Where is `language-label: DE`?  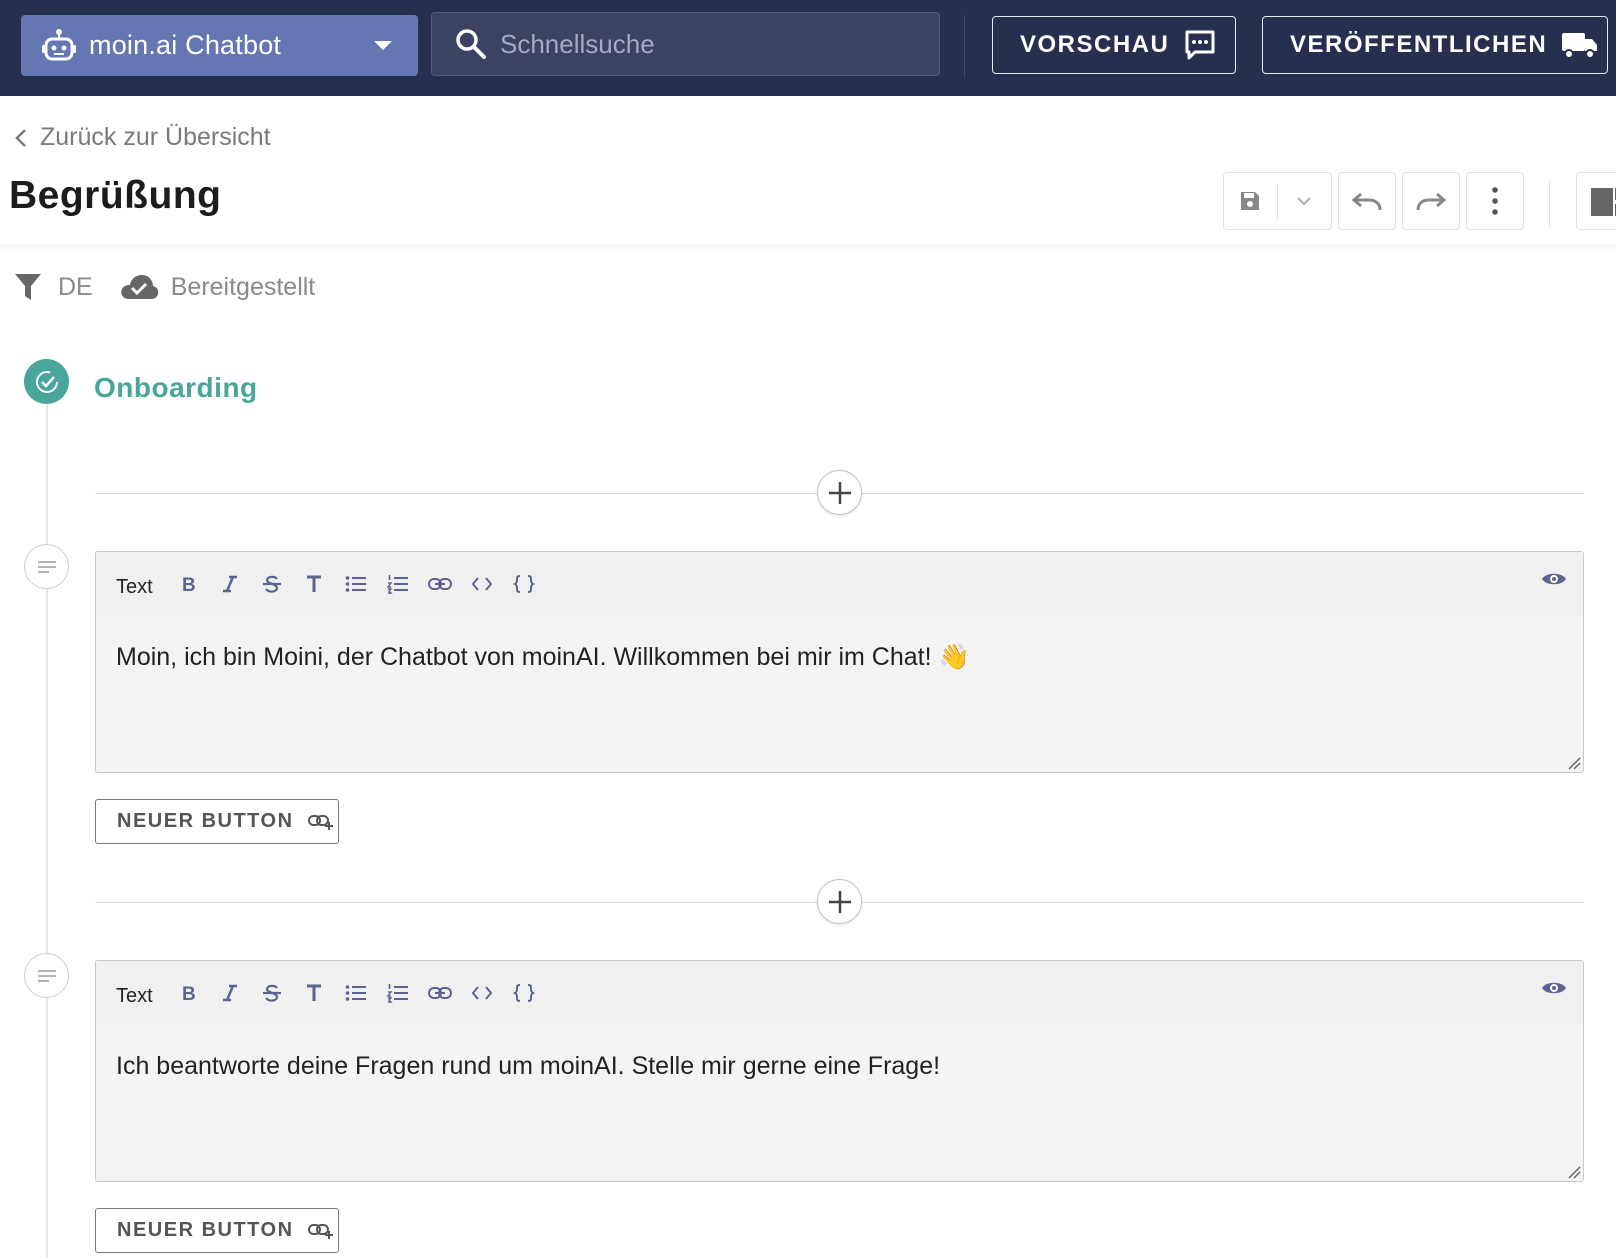
language-label: DE is located at coordinates (75, 286).